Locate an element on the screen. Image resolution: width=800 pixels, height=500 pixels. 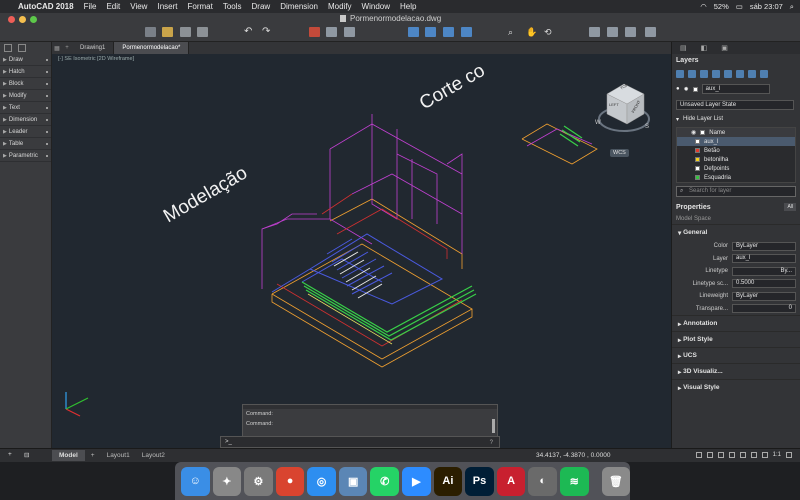
ortho-toggle-icon is located at coordinates (720, 455).